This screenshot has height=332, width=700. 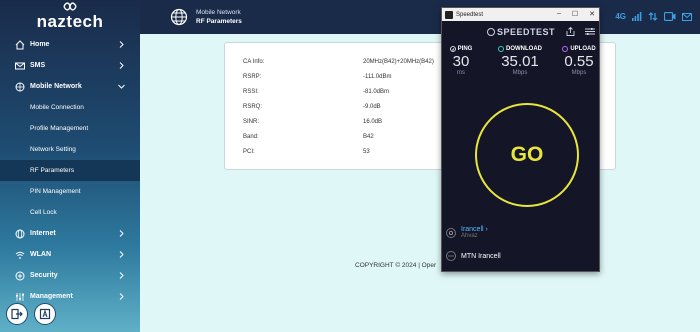 What do you see at coordinates (559, 14) in the screenshot?
I see `minimize-button: –` at bounding box center [559, 14].